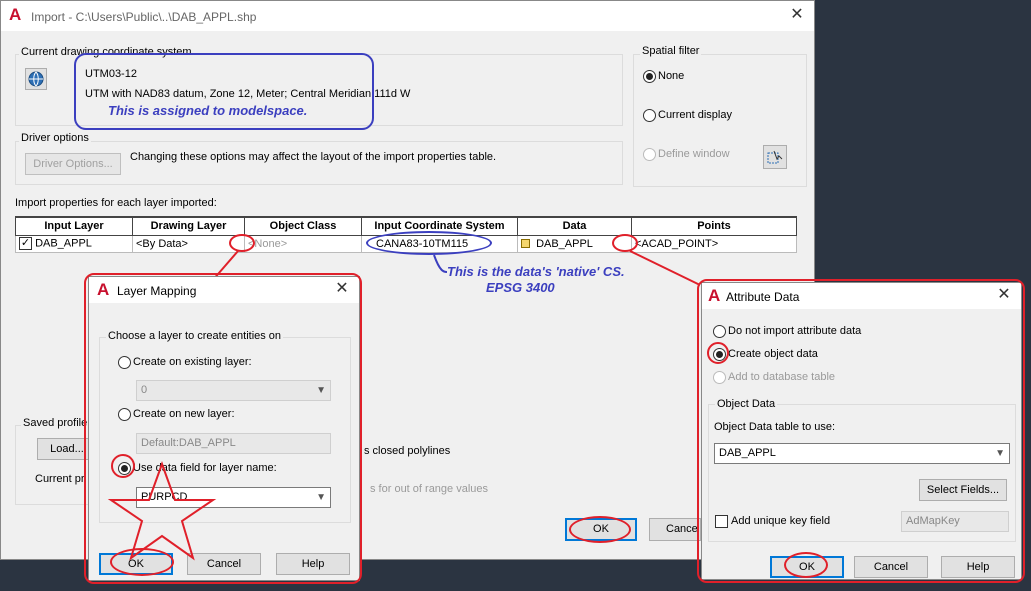 The image size is (1031, 591). Describe the element at coordinates (649, 115) in the screenshot. I see `spatial-current-radio` at that location.